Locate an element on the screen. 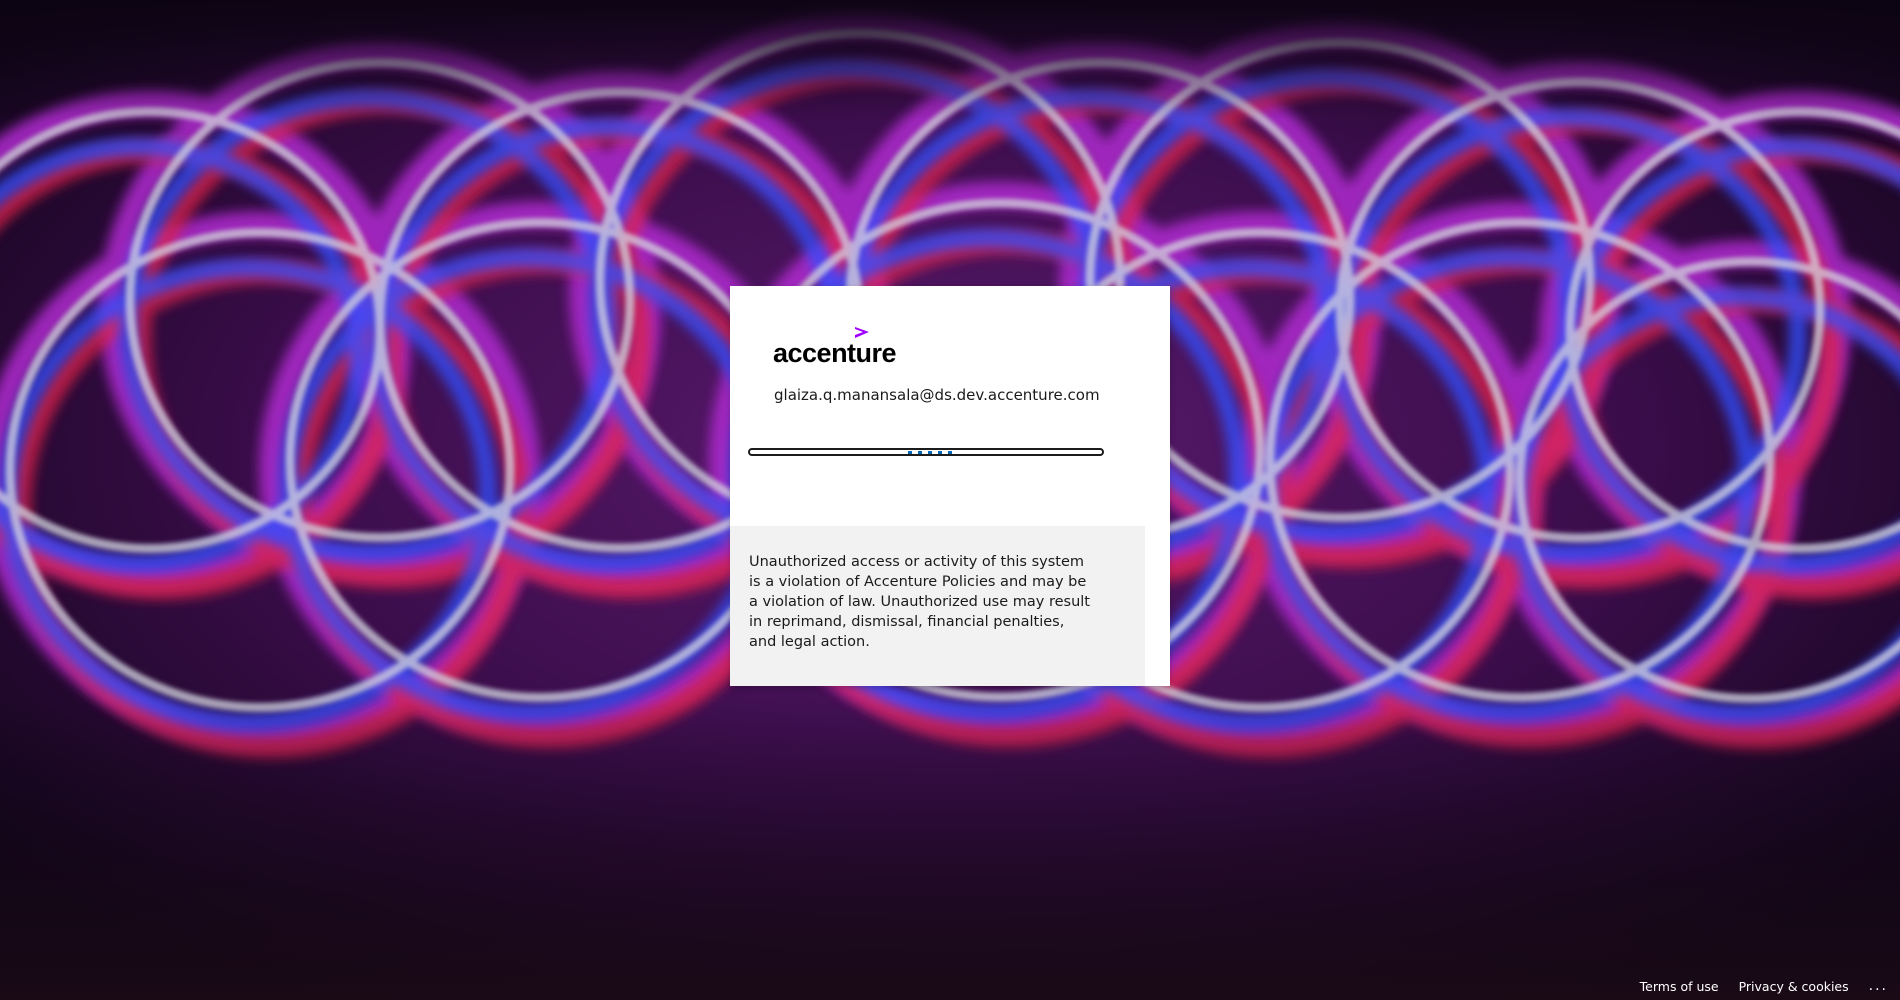 This screenshot has width=1900, height=1000. account-email: glaiza.q.manansala@ds.dev.accenture.com is located at coordinates (937, 395).